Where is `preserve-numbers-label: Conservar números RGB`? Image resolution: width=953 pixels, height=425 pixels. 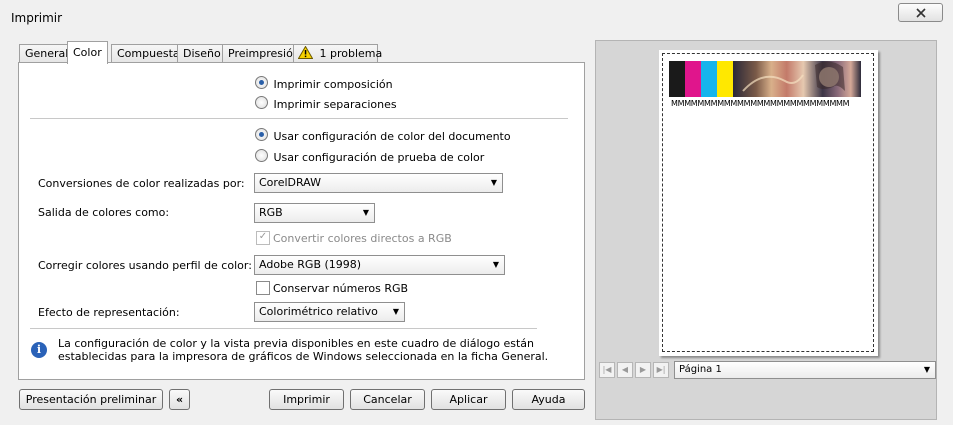 preserve-numbers-label: Conservar números RGB is located at coordinates (341, 288).